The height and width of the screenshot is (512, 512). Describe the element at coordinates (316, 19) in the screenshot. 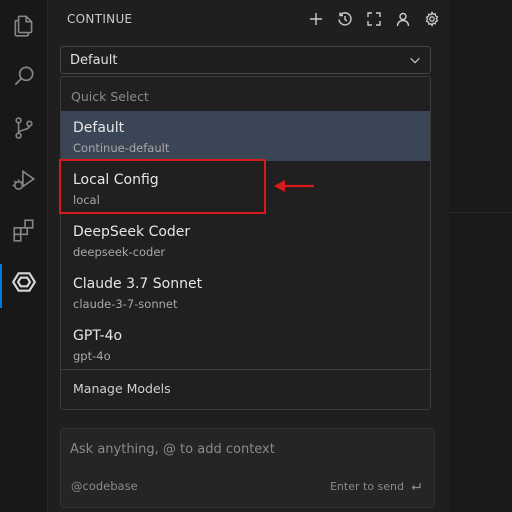

I see `plus-icon` at that location.